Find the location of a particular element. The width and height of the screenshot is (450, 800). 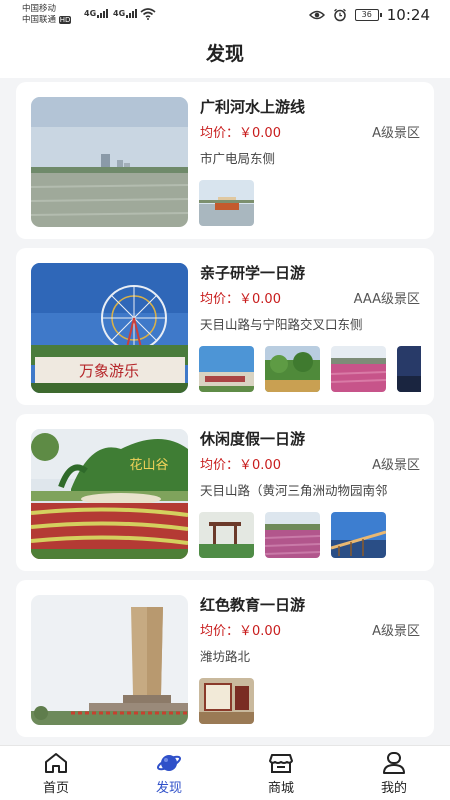

header: 发现 is located at coordinates (225, 54).